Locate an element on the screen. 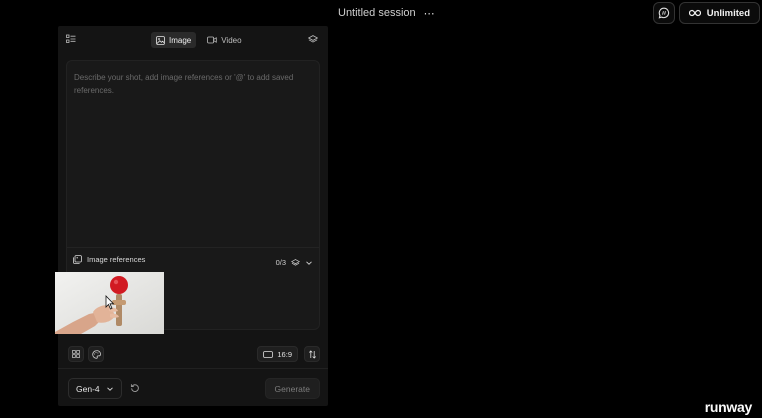  image-references-label: Image references is located at coordinates (116, 259).